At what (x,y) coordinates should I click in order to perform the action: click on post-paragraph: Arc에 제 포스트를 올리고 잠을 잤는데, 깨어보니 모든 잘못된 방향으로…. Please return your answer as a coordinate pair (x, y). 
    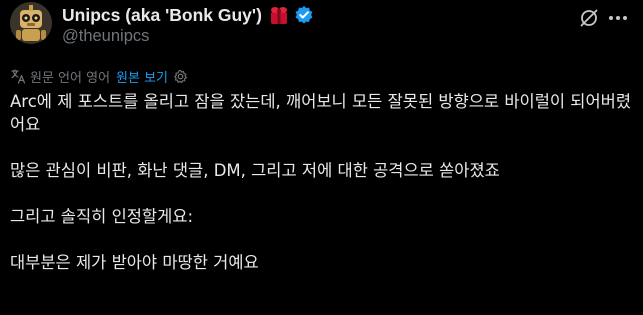
    Looking at the image, I should click on (321, 113).